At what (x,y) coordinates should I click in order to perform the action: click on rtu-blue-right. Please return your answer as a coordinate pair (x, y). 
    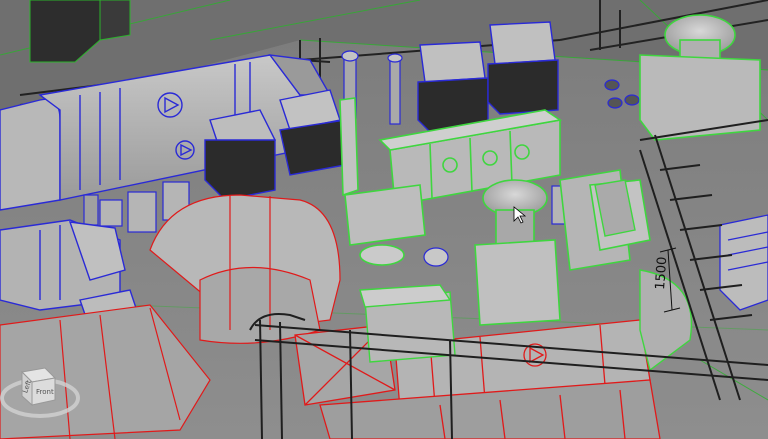
    Looking at the image, I should click on (743, 262).